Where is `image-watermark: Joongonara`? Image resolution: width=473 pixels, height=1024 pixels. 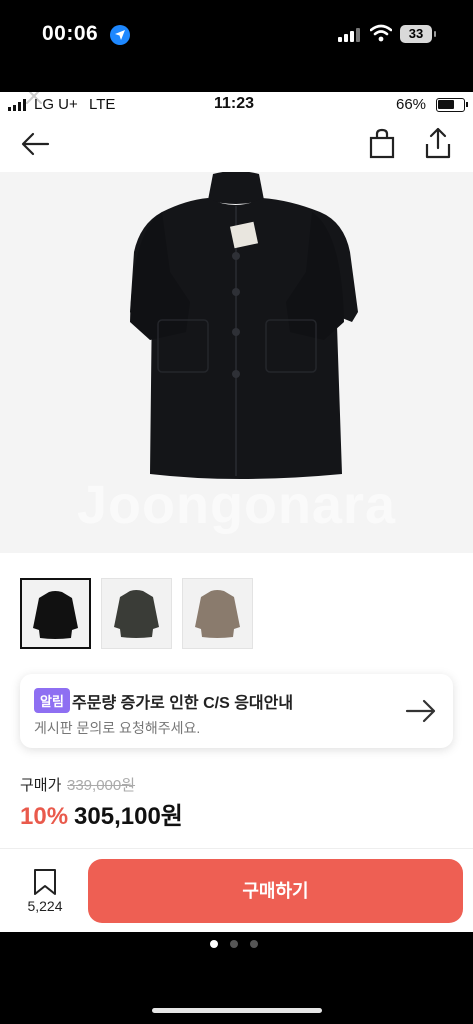 image-watermark: Joongonara is located at coordinates (236, 505).